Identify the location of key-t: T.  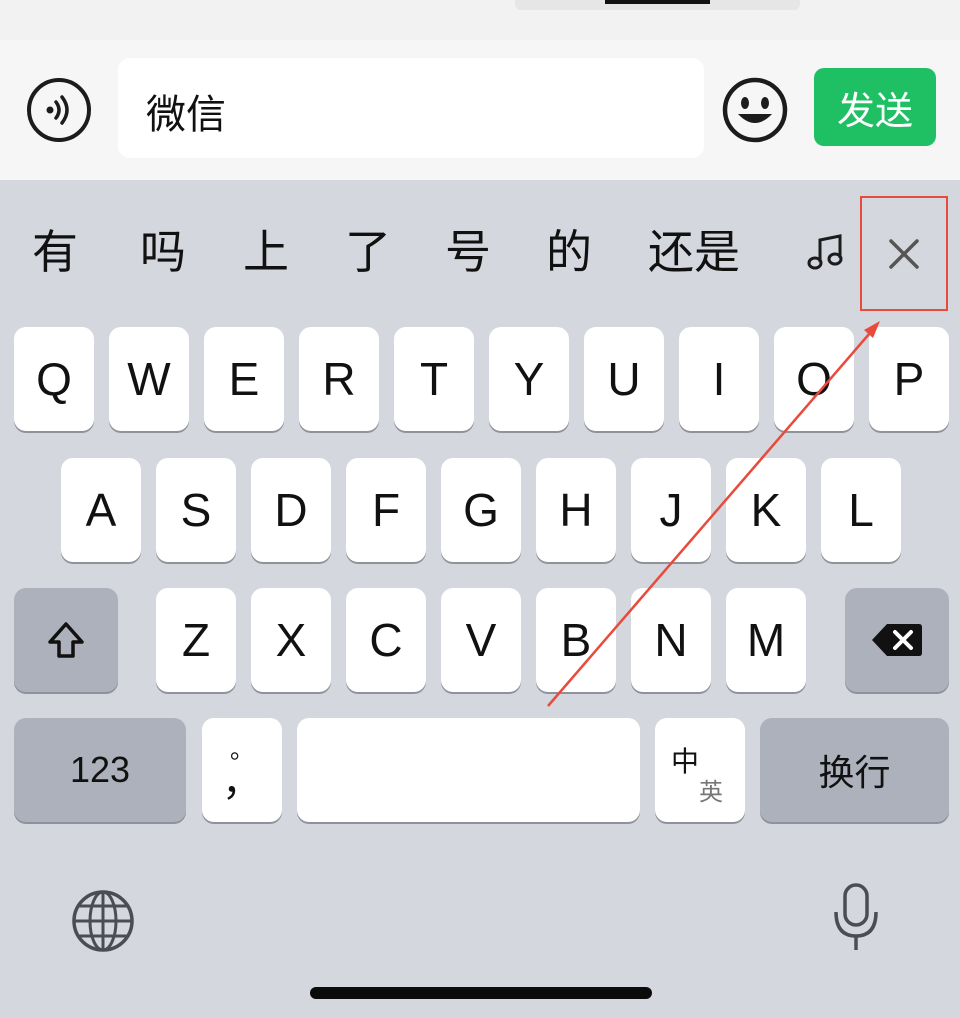
(434, 379).